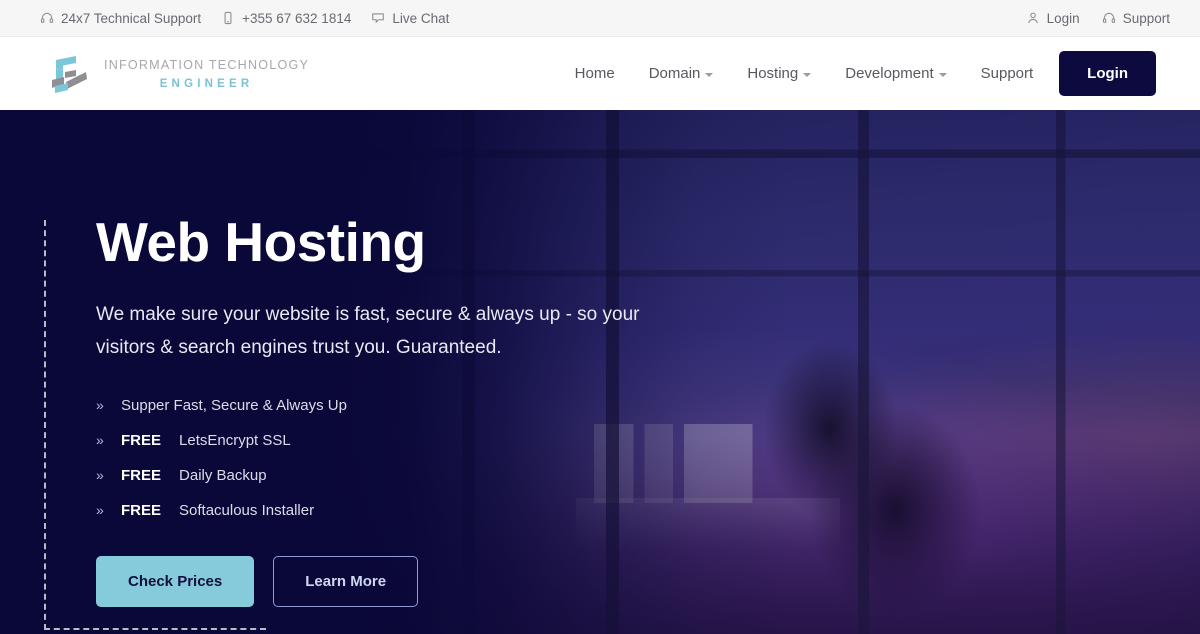 The height and width of the screenshot is (634, 1200). What do you see at coordinates (247, 510) in the screenshot?
I see `feature-text: Softaculous Installer` at bounding box center [247, 510].